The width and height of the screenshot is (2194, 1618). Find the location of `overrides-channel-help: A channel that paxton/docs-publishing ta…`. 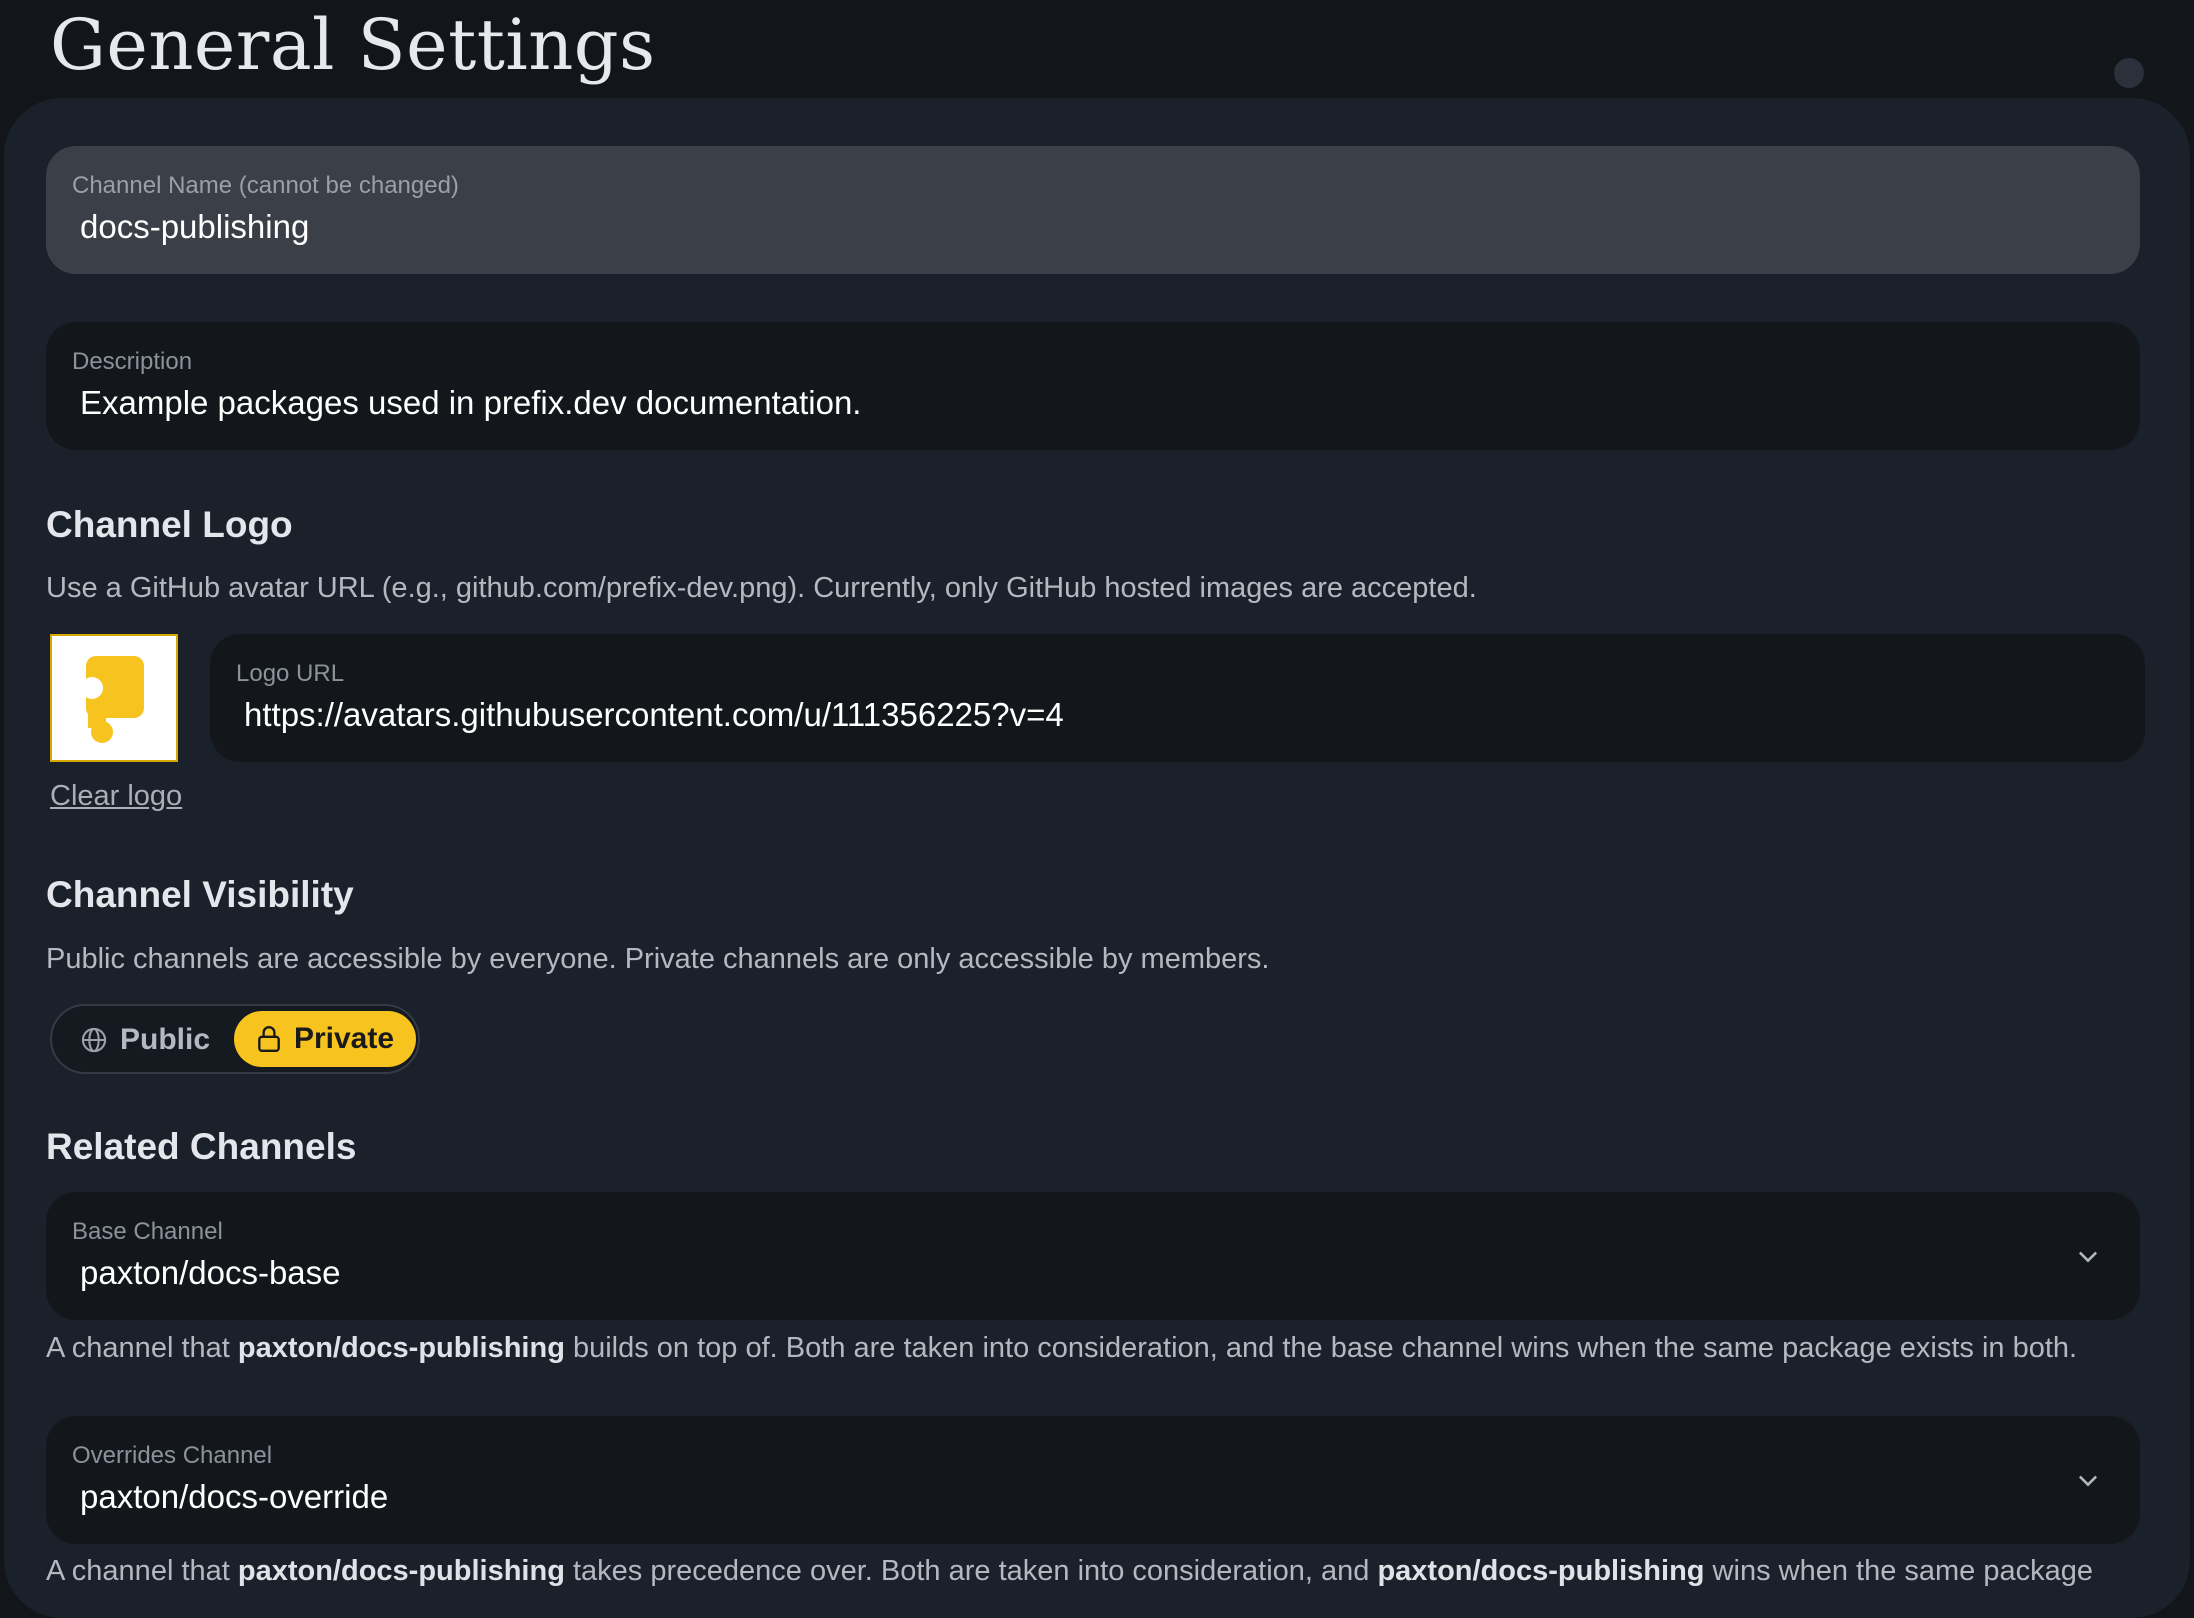

overrides-channel-help: A channel that paxton/docs-publishing ta… is located at coordinates (1069, 1571).